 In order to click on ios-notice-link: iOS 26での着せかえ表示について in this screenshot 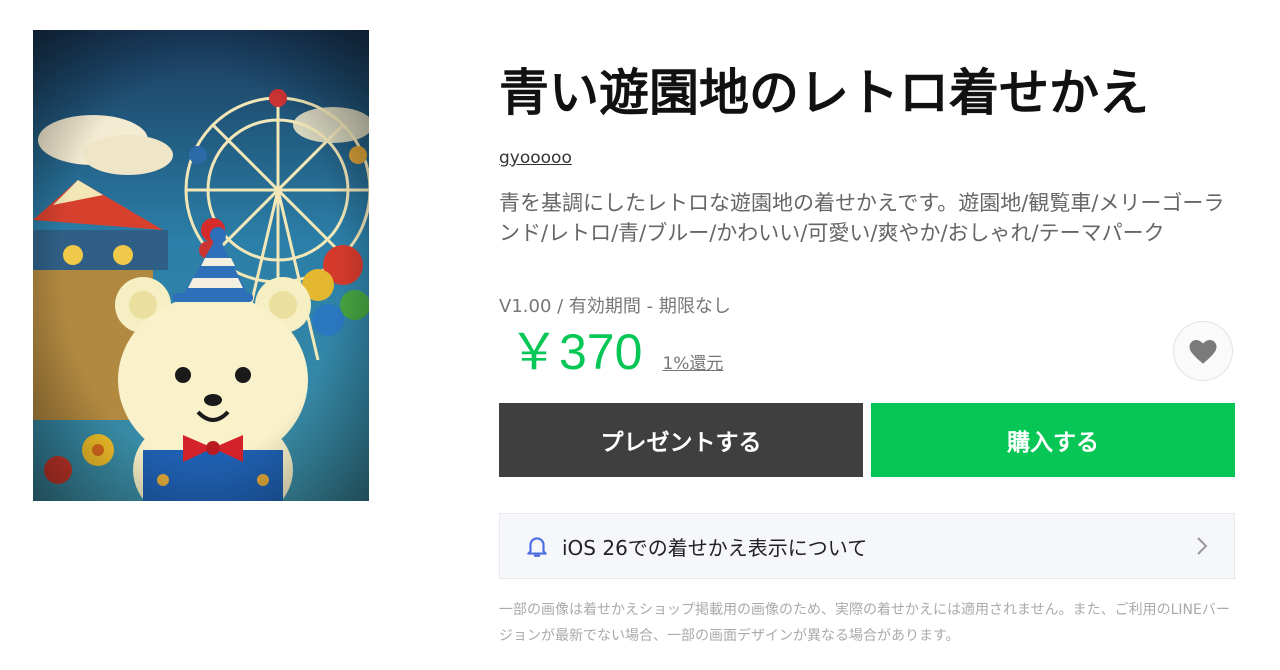, I will do `click(867, 546)`.